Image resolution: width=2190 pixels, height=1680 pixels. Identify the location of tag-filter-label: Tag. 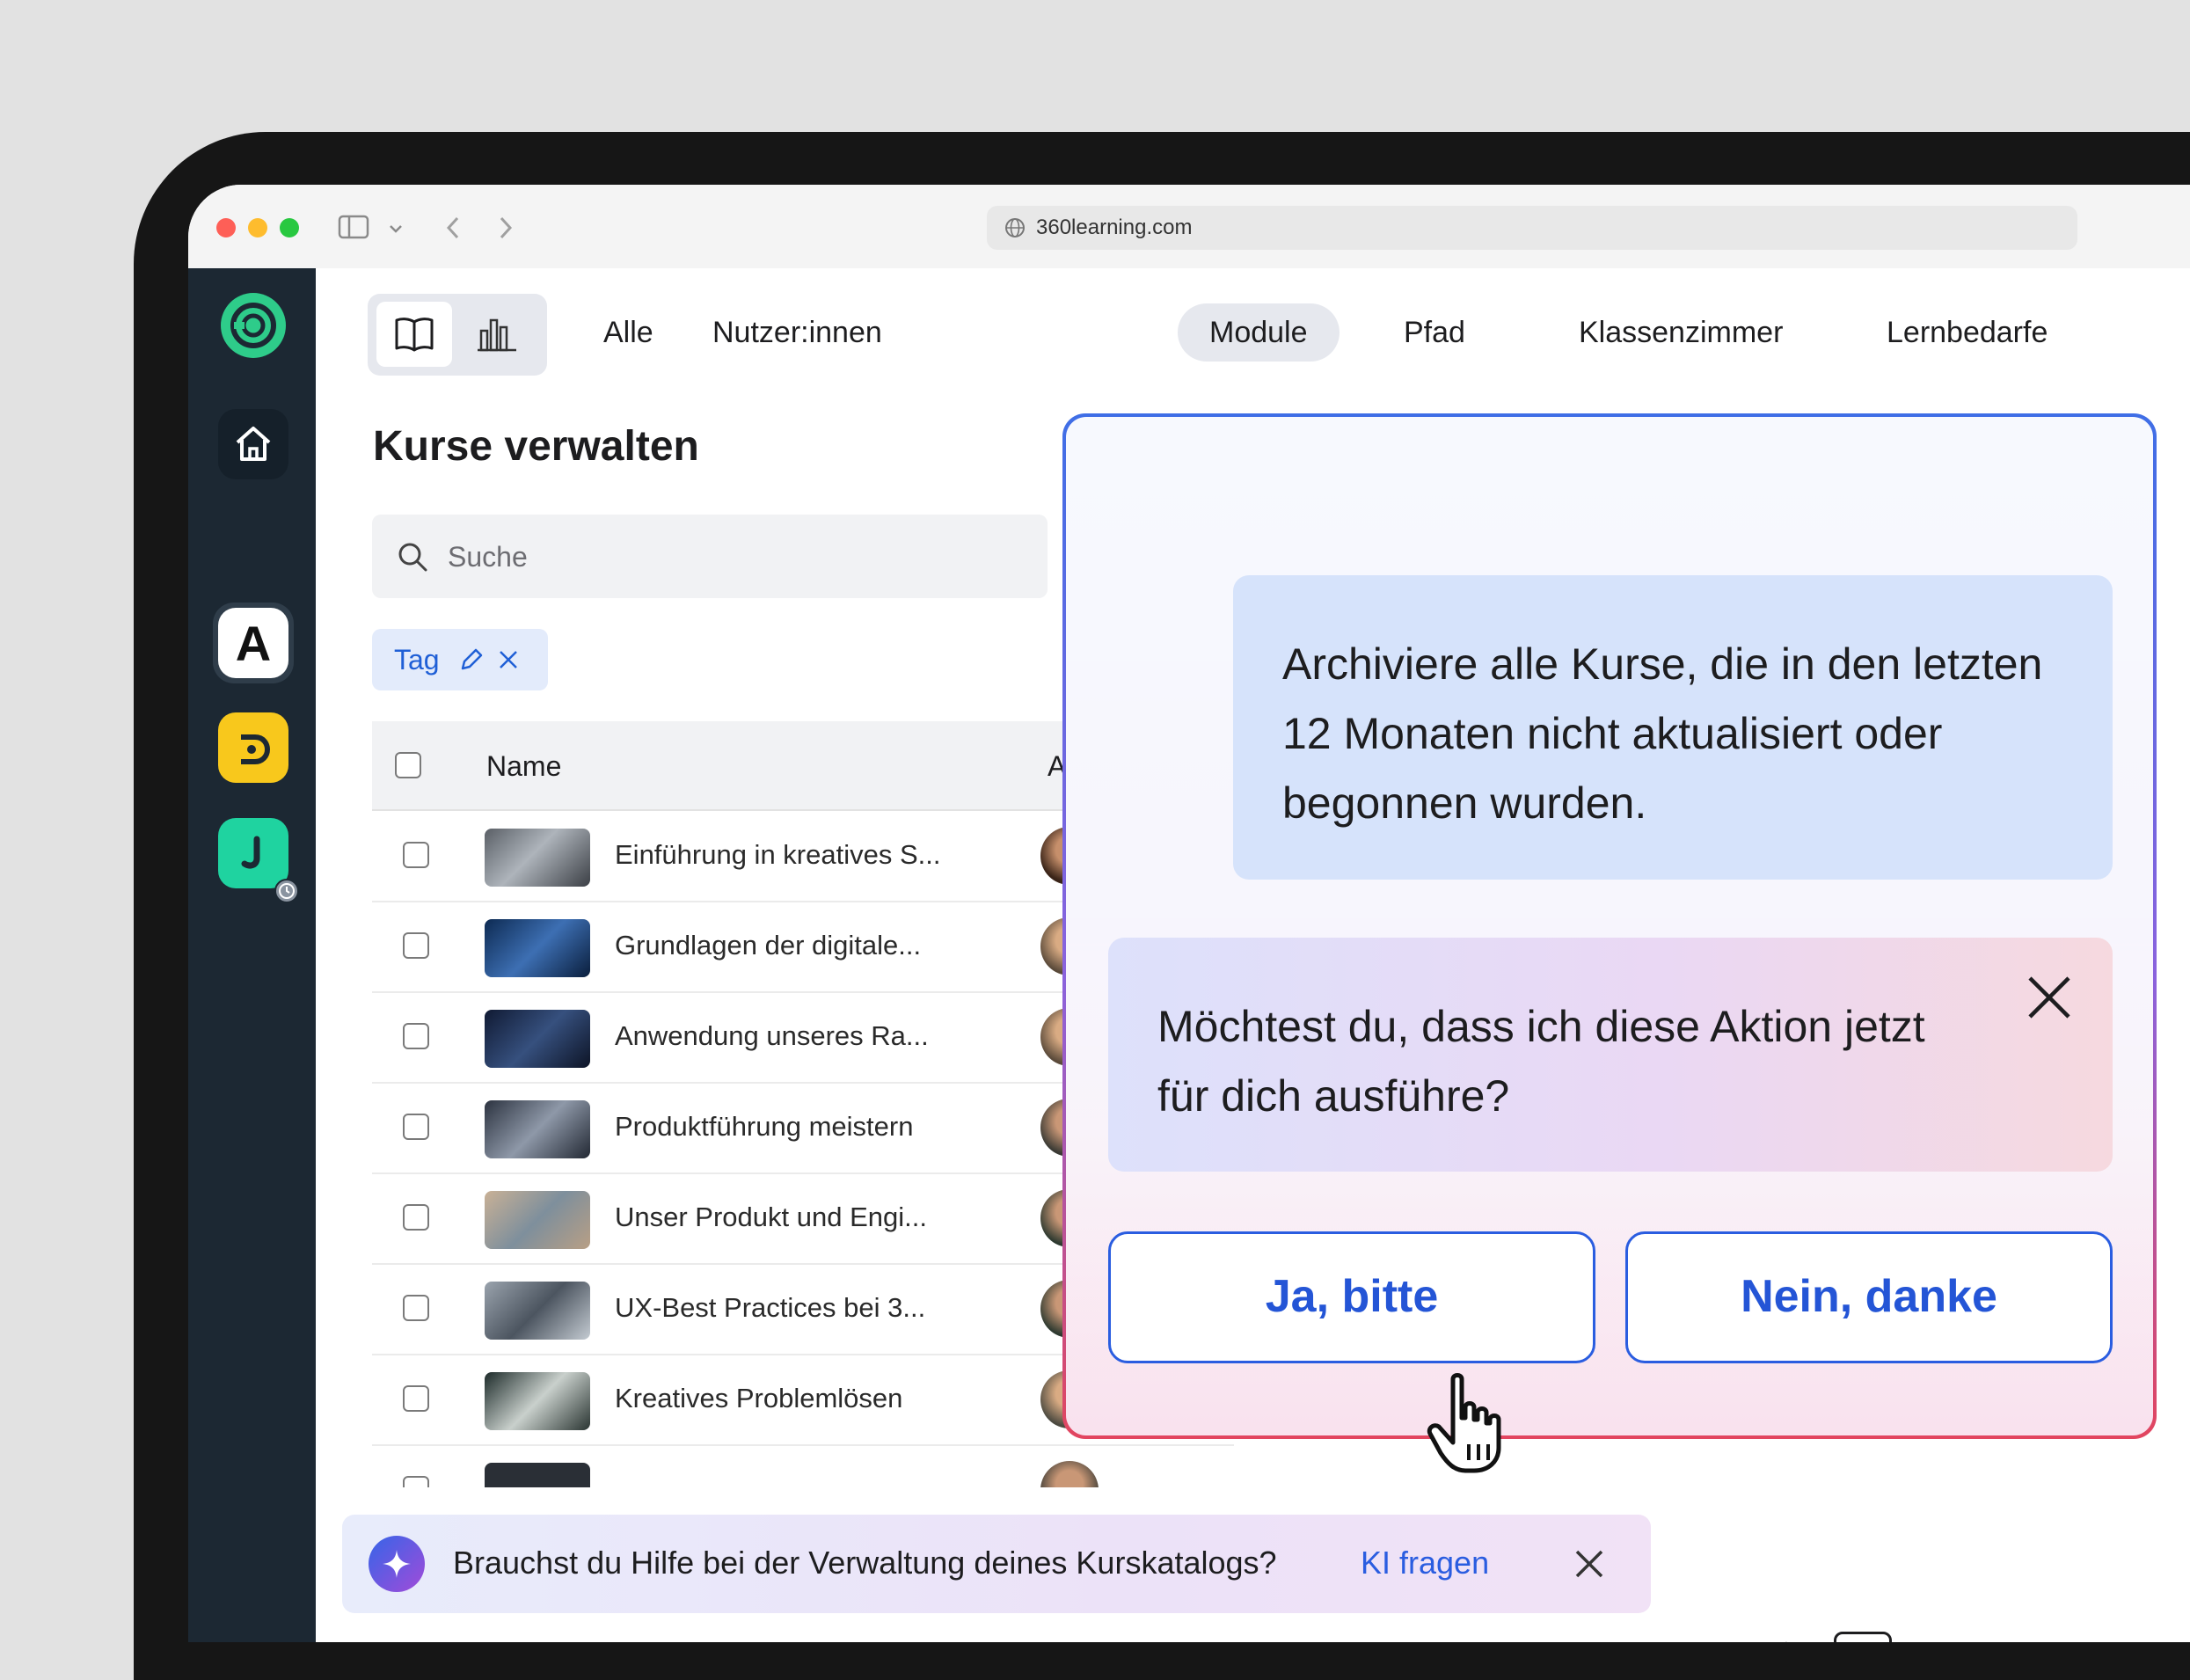
(417, 660).